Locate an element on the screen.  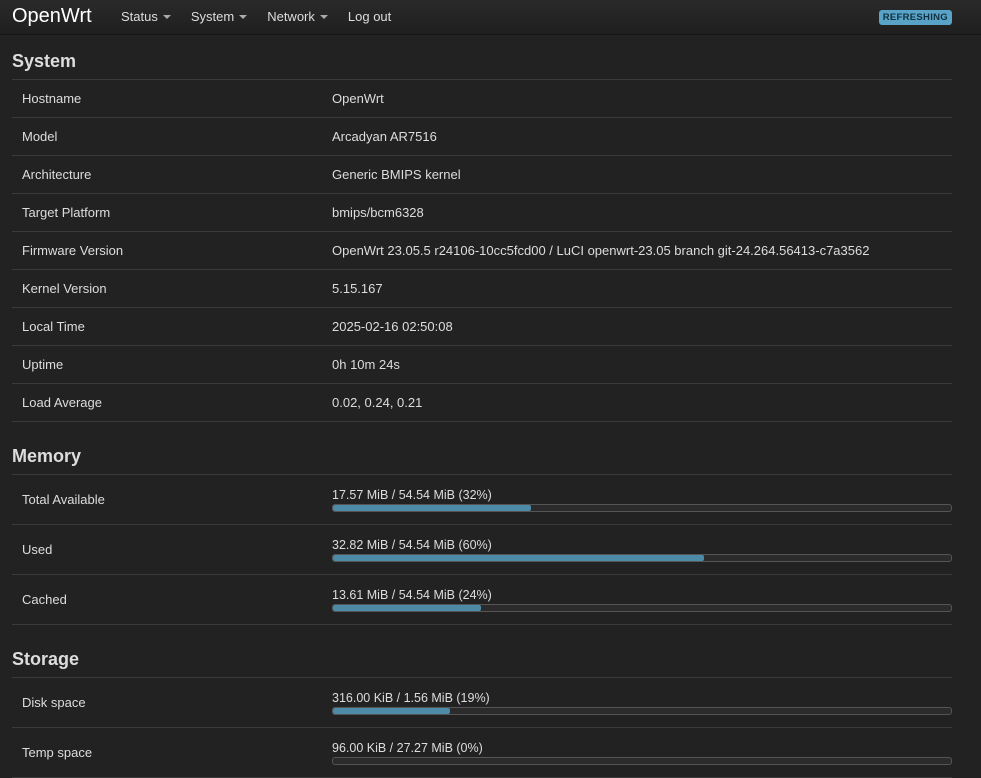
section-title-system: System is located at coordinates (482, 57).